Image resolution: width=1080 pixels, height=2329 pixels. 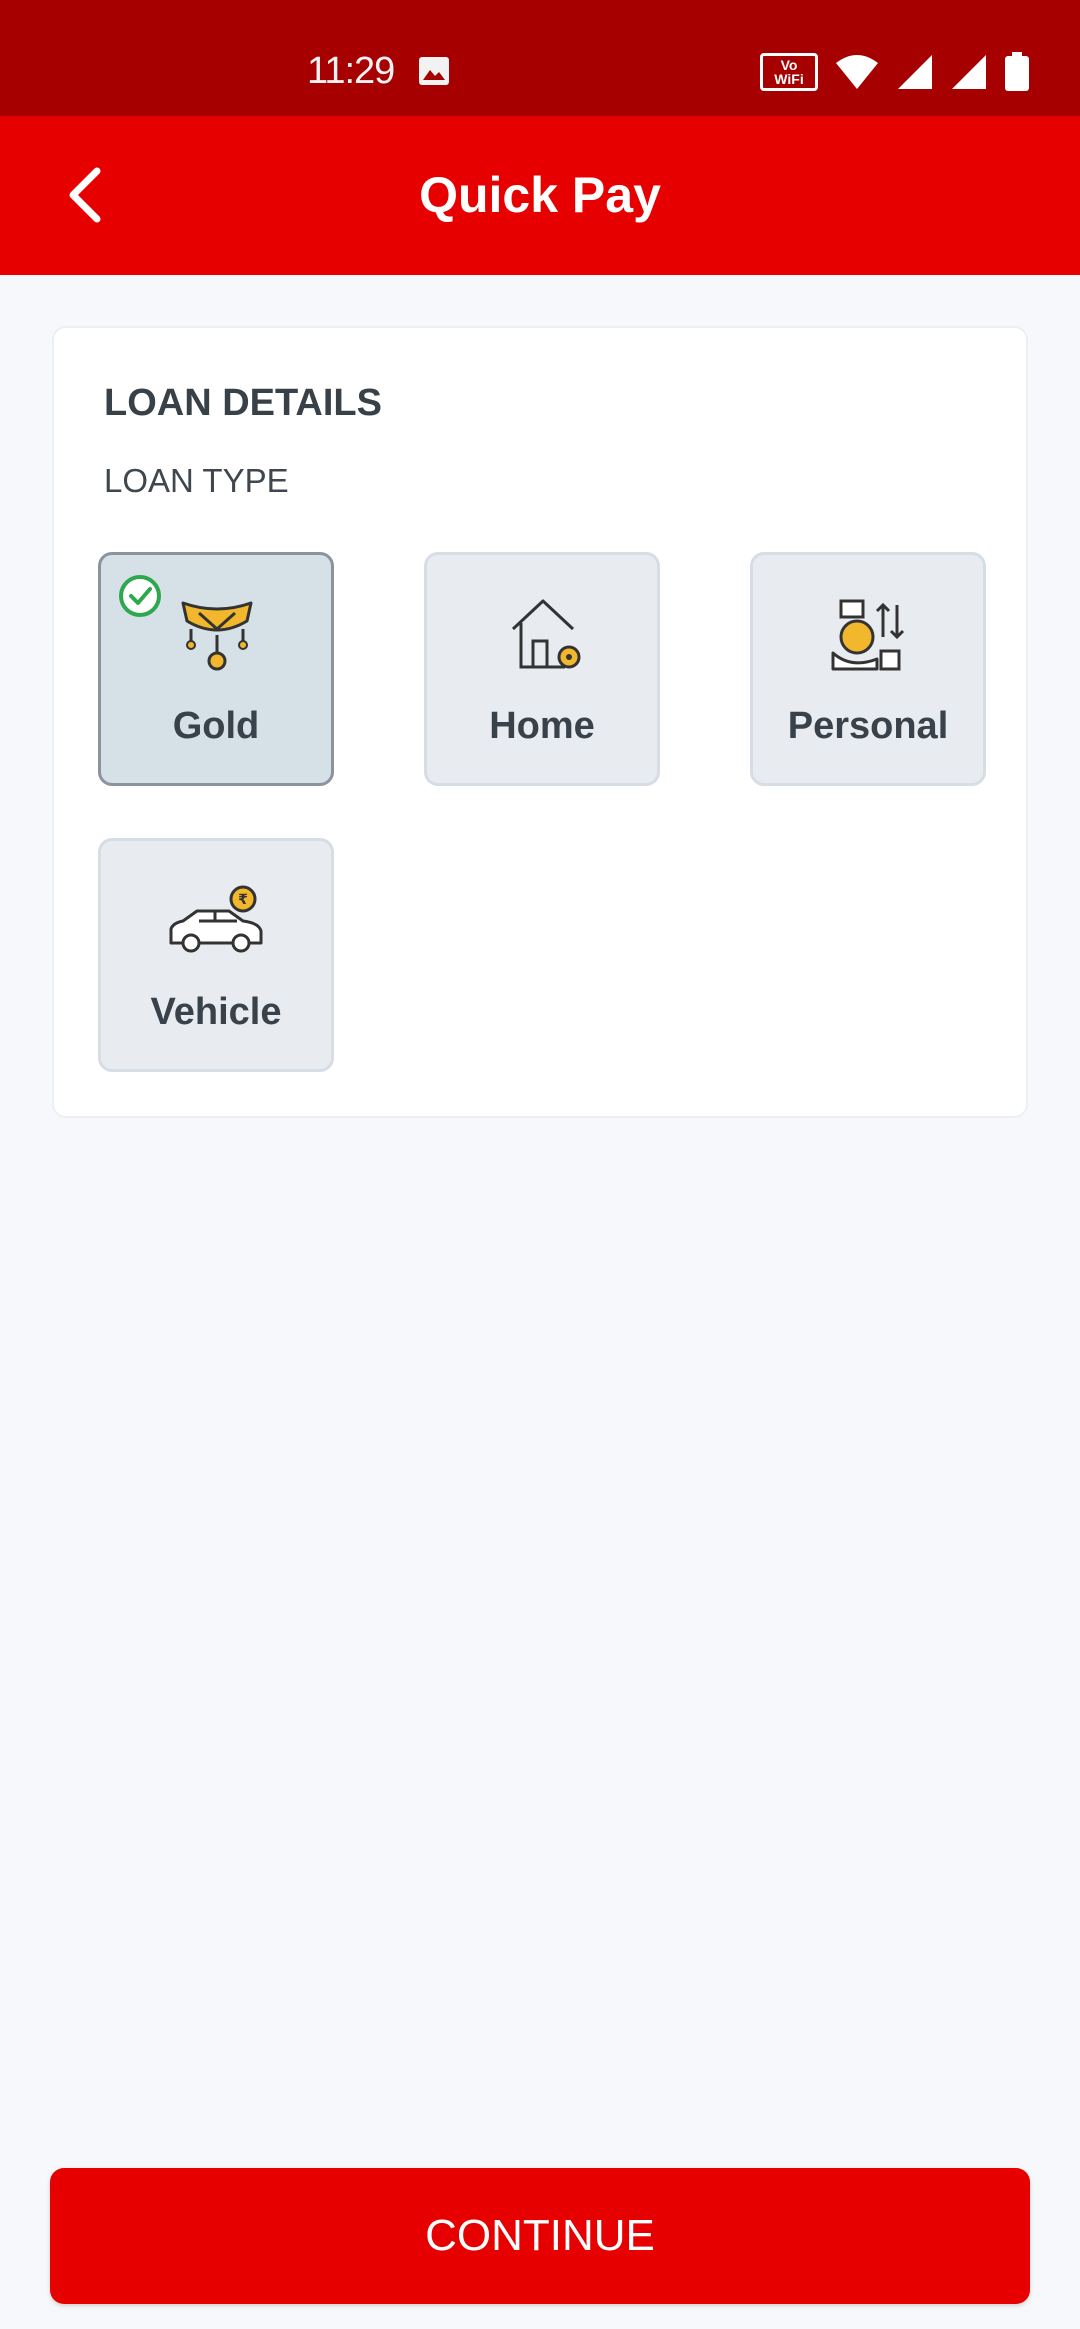 What do you see at coordinates (1017, 71) in the screenshot?
I see `battery-icon` at bounding box center [1017, 71].